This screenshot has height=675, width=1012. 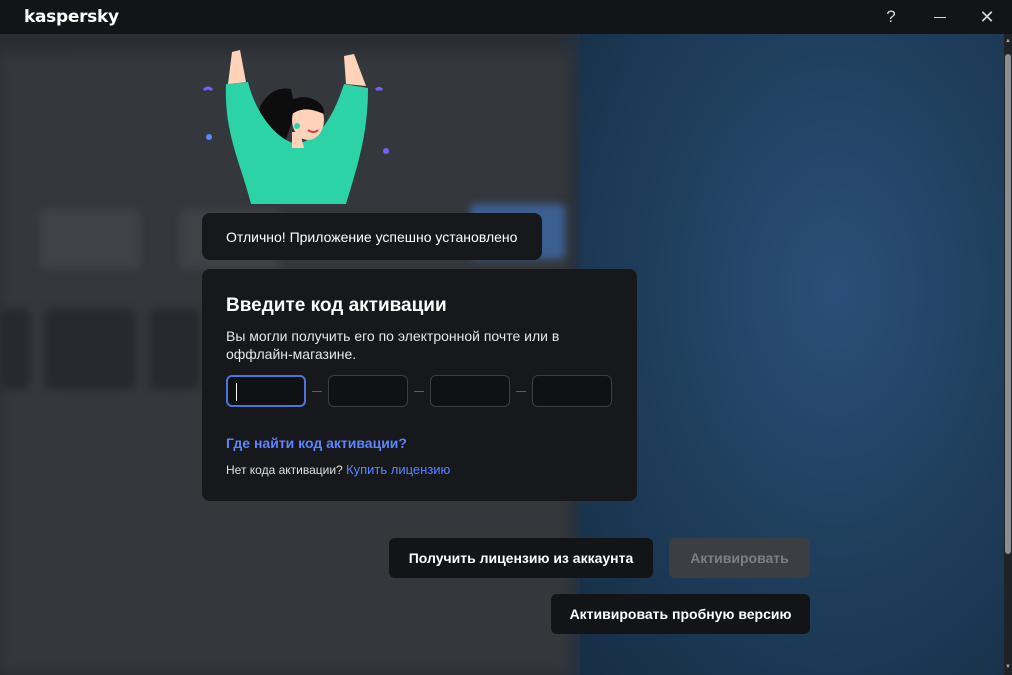 What do you see at coordinates (336, 305) in the screenshot?
I see `activation-title: Введите код активации` at bounding box center [336, 305].